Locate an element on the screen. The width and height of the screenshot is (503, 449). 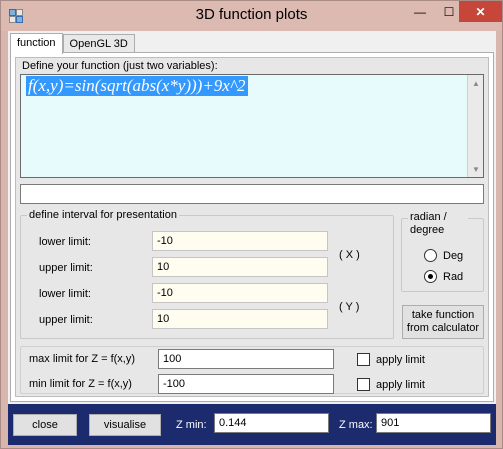
z-max-label: max limit for Z = f(x,y) is located at coordinates (82, 359).